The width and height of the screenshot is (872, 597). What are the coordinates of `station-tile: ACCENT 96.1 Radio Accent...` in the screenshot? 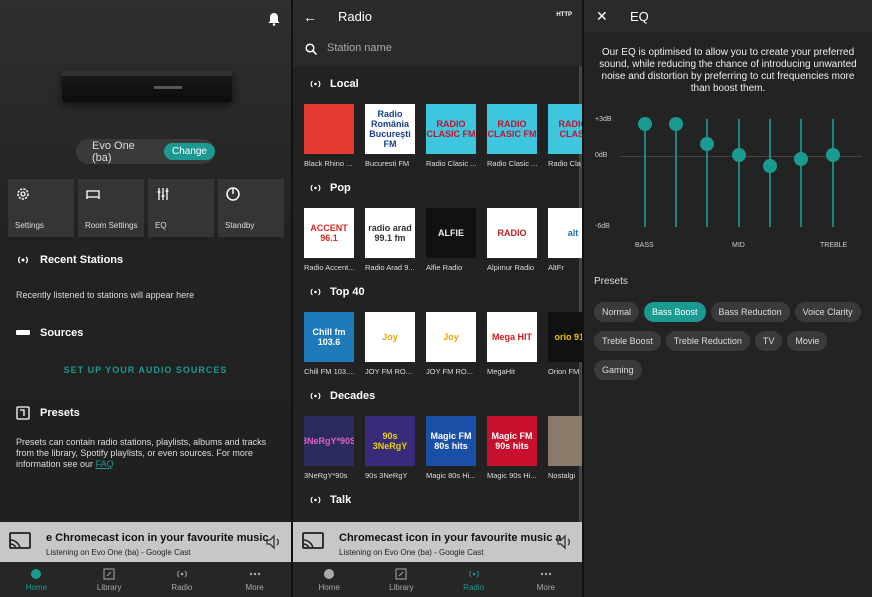 It's located at (329, 240).